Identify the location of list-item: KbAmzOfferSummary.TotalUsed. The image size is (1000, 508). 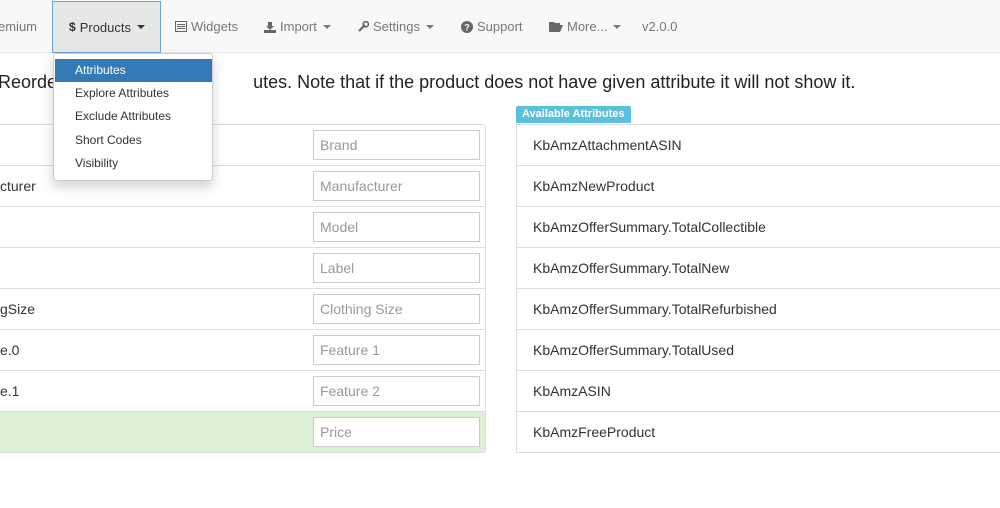
(758, 350).